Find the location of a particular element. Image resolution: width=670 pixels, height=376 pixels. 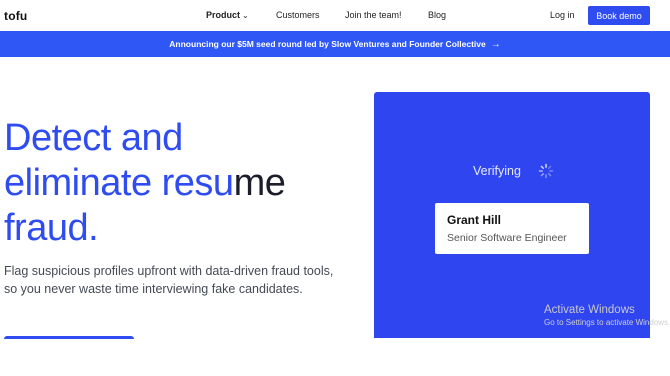

candidate-role: Senior Software Engineer is located at coordinates (507, 238).